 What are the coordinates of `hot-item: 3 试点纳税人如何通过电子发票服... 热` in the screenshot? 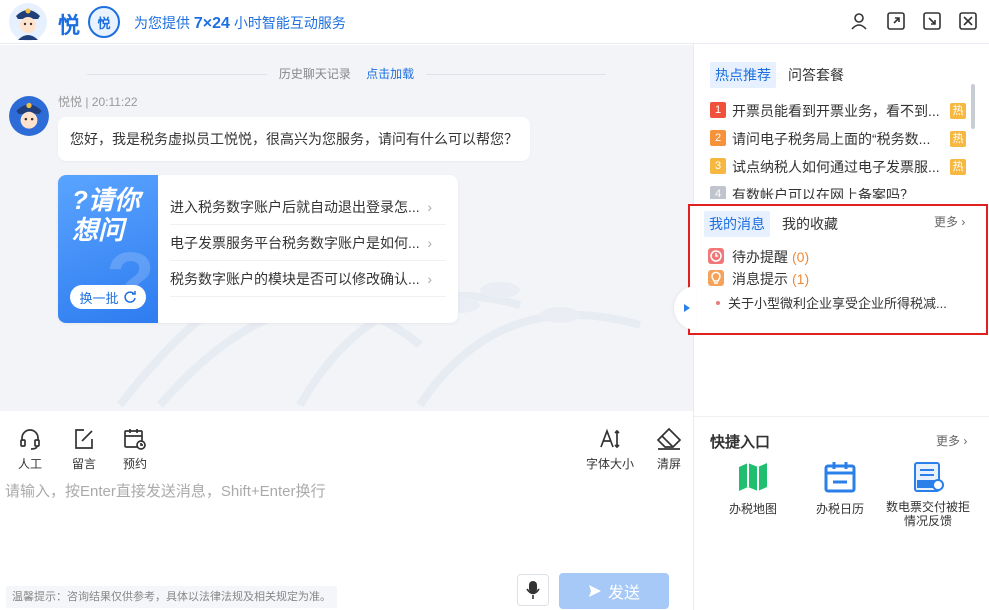 It's located at (838, 168).